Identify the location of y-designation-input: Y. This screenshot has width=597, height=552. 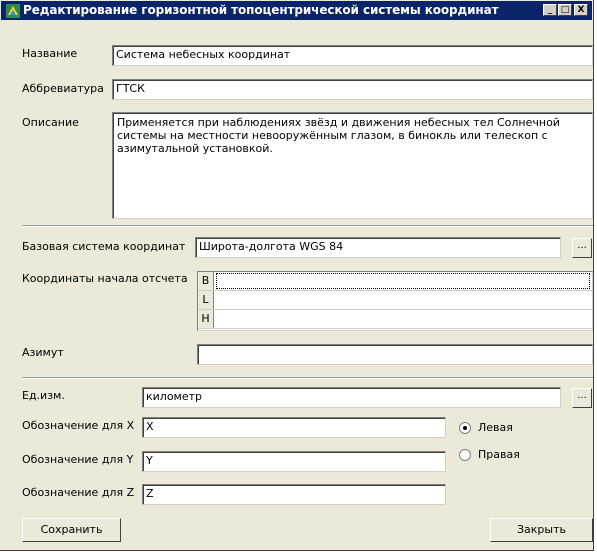
(294, 461).